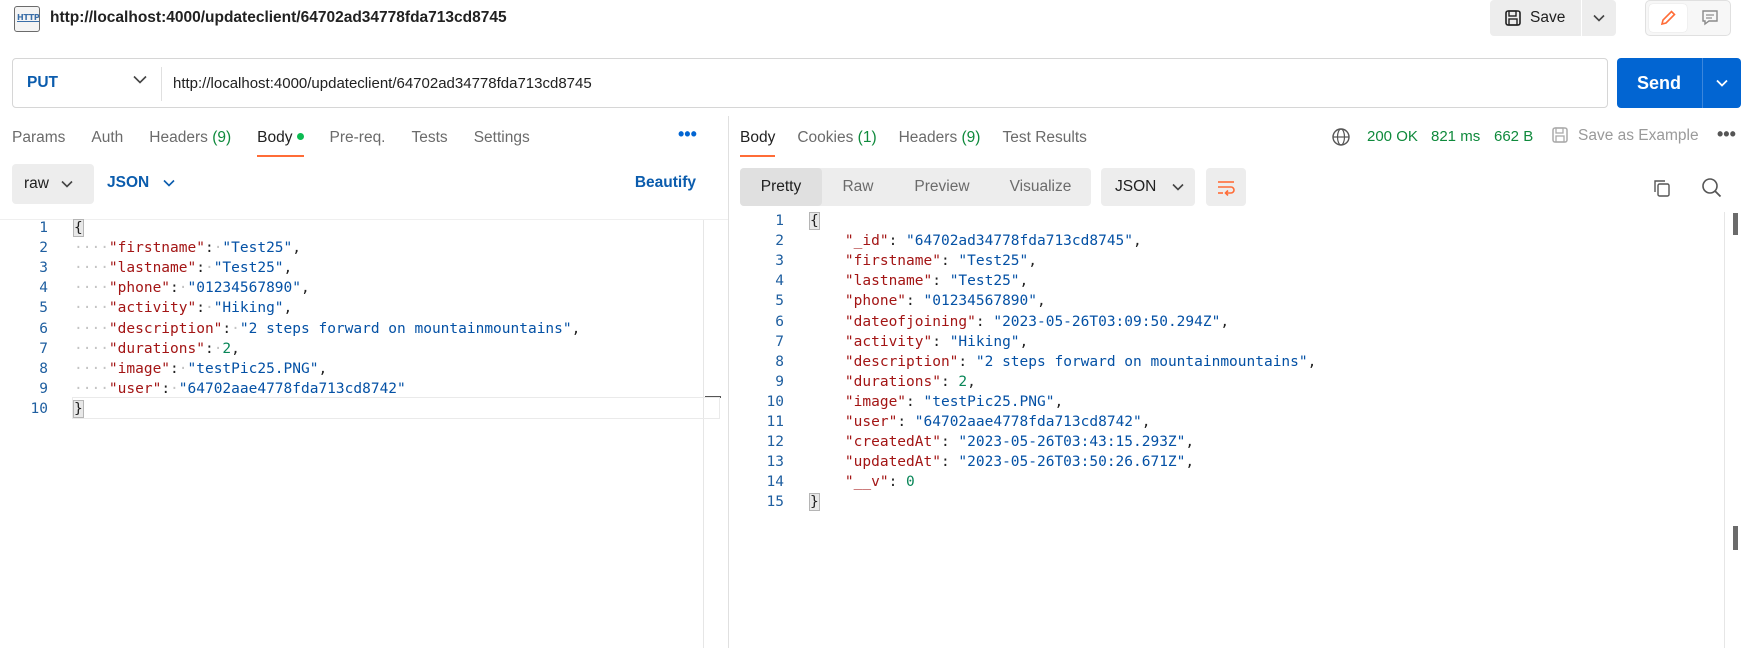 The width and height of the screenshot is (1757, 648). Describe the element at coordinates (42, 83) in the screenshot. I see `method-select: PUT` at that location.